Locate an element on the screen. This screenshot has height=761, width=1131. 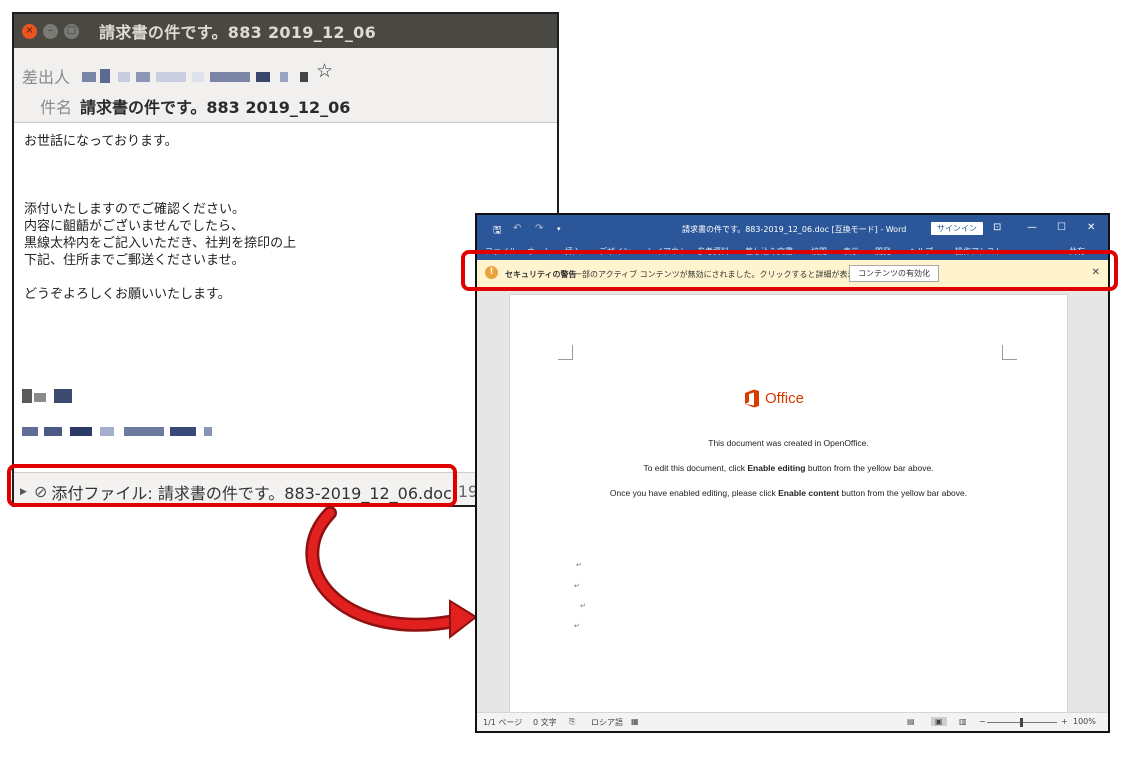
from-label: 差出人 is located at coordinates (46, 77).